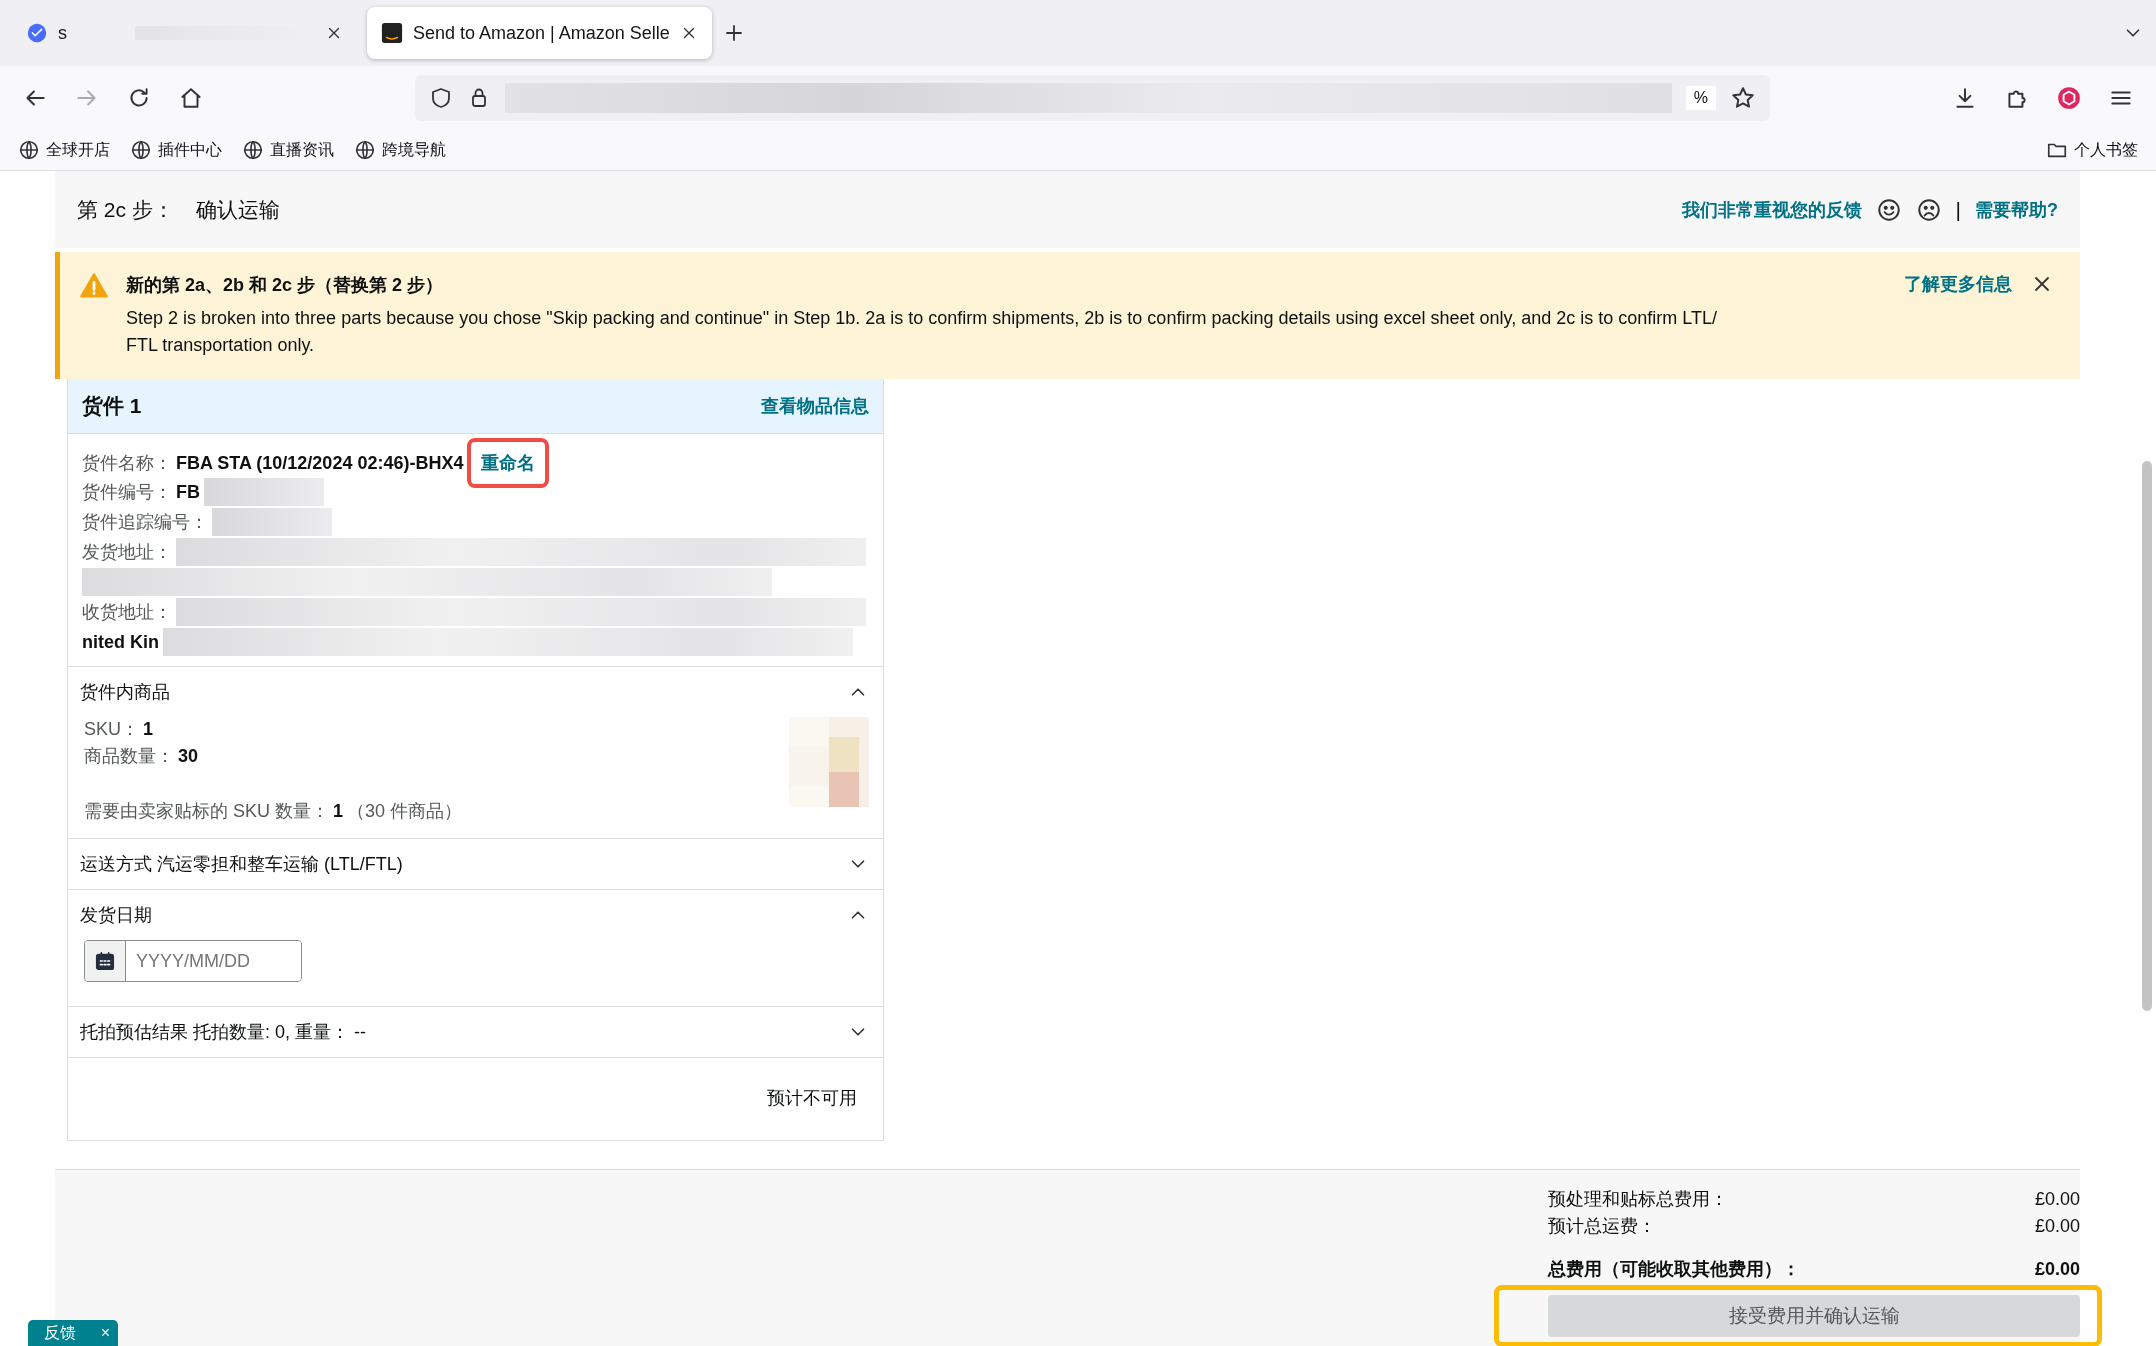  Describe the element at coordinates (105, 961) in the screenshot. I see `calendar-icon` at that location.